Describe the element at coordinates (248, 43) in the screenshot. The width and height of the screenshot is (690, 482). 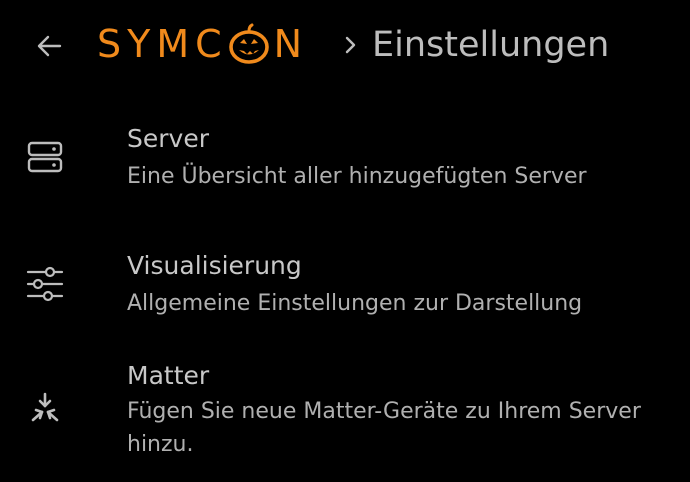
I see `pumpkin-icon` at that location.